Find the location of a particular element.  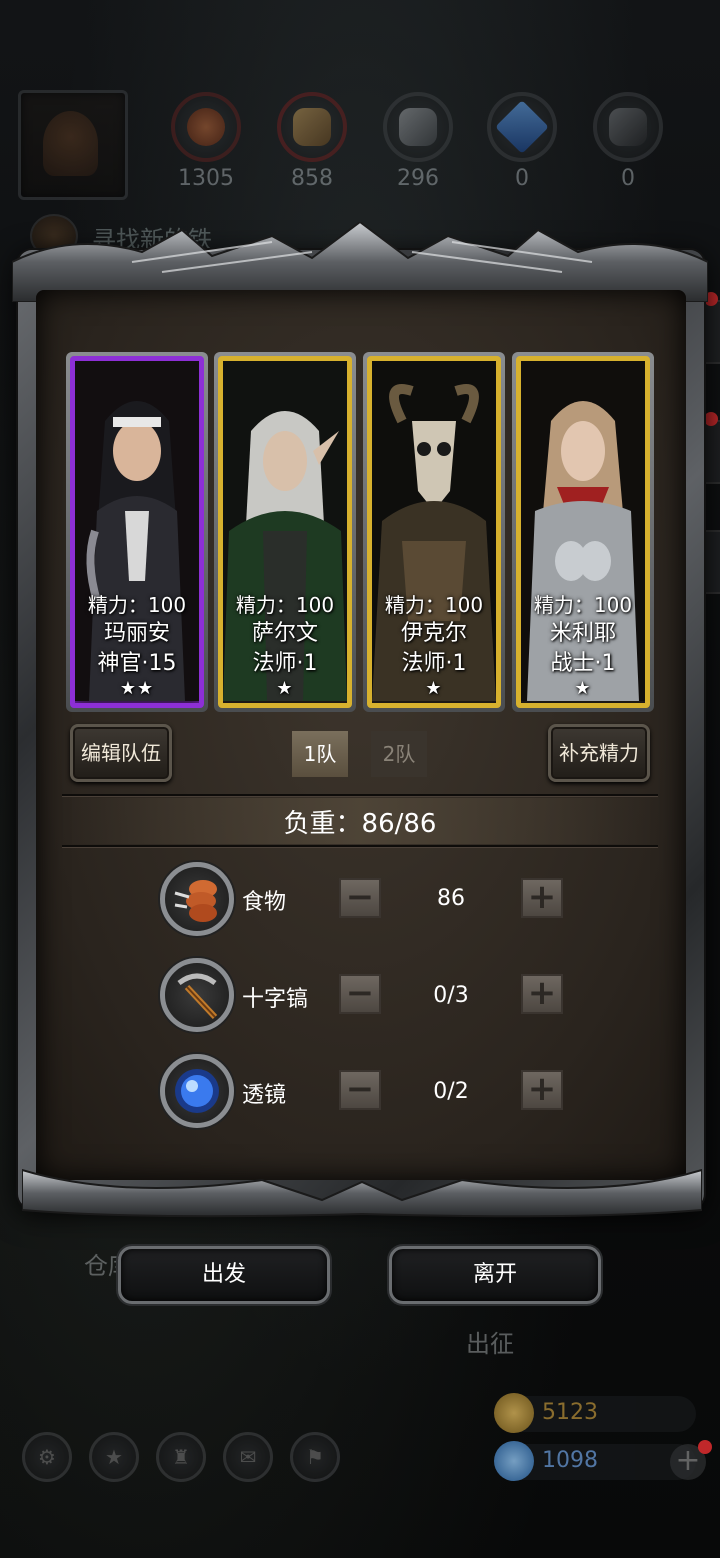

stone-count: 296 is located at coordinates (418, 178).